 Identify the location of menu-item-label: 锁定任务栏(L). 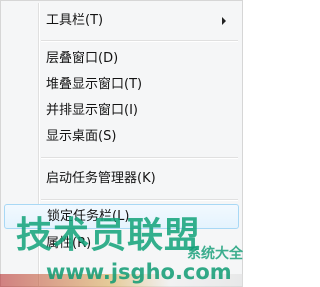
(88, 216).